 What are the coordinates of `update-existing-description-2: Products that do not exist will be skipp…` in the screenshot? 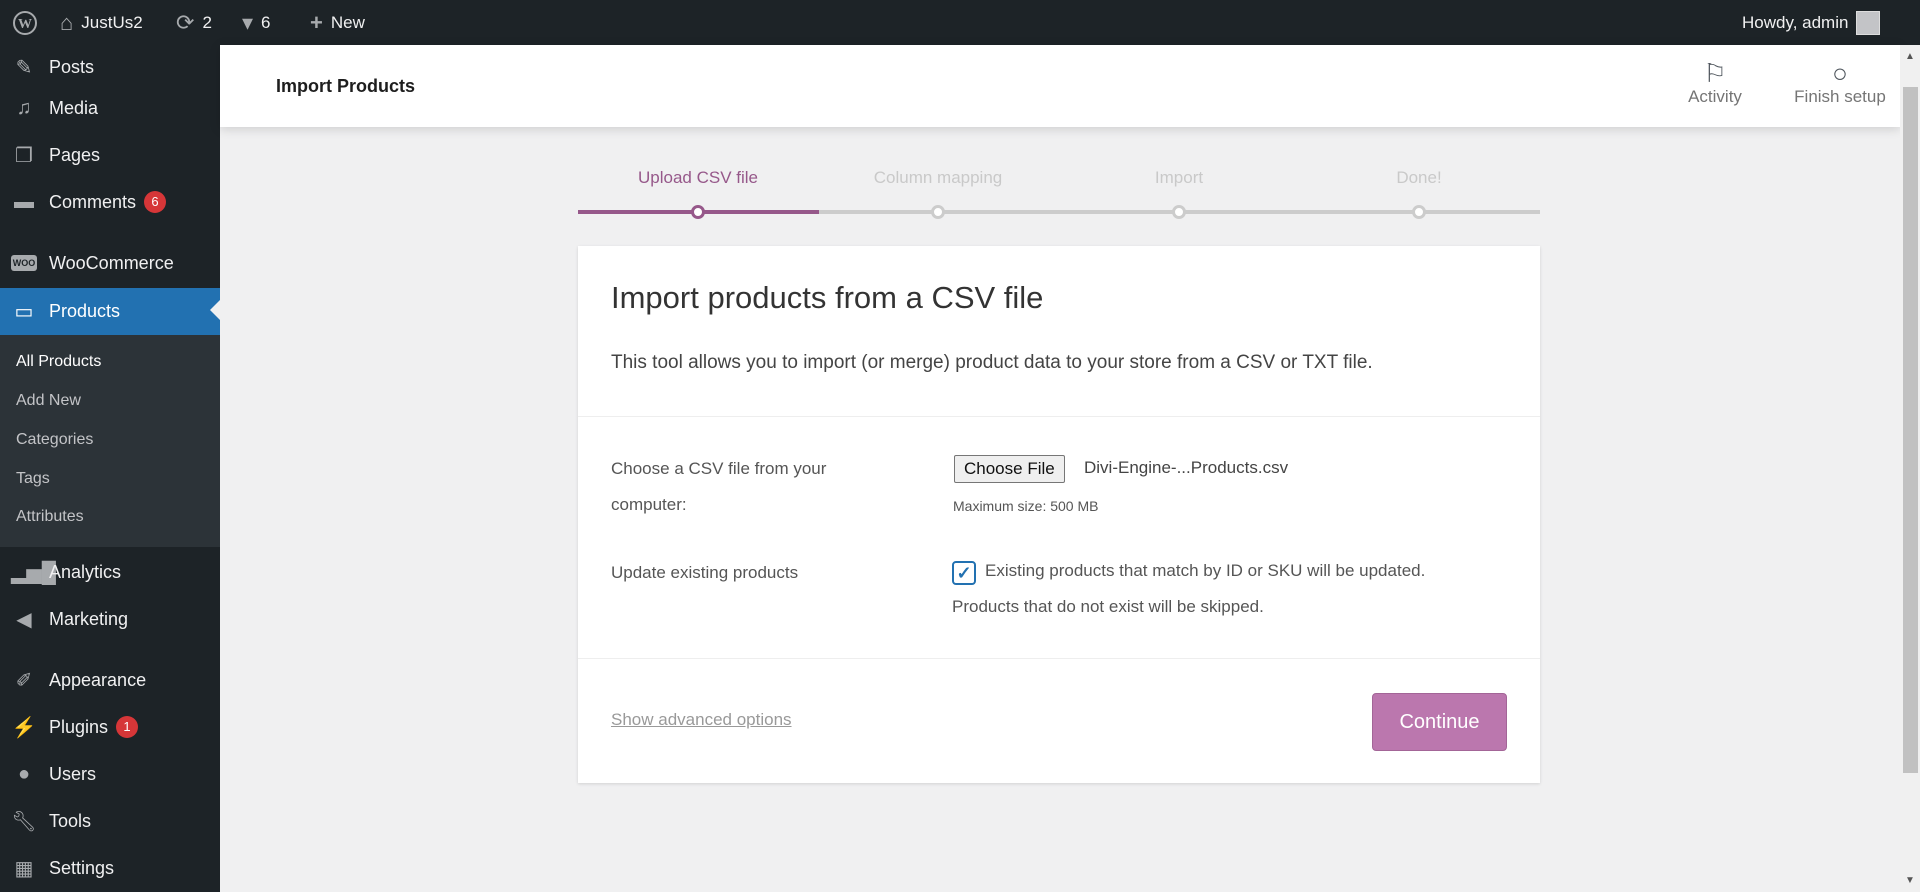 It's located at (1108, 606).